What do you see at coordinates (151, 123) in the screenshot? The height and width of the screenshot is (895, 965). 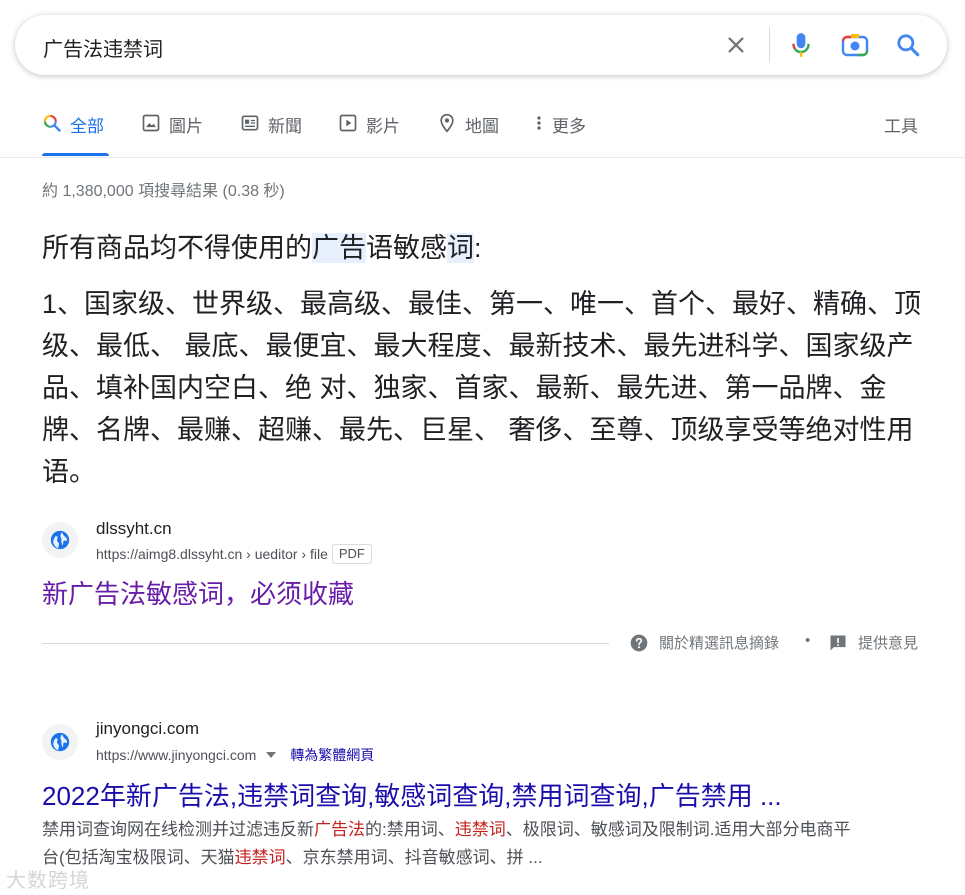 I see `image-icon` at bounding box center [151, 123].